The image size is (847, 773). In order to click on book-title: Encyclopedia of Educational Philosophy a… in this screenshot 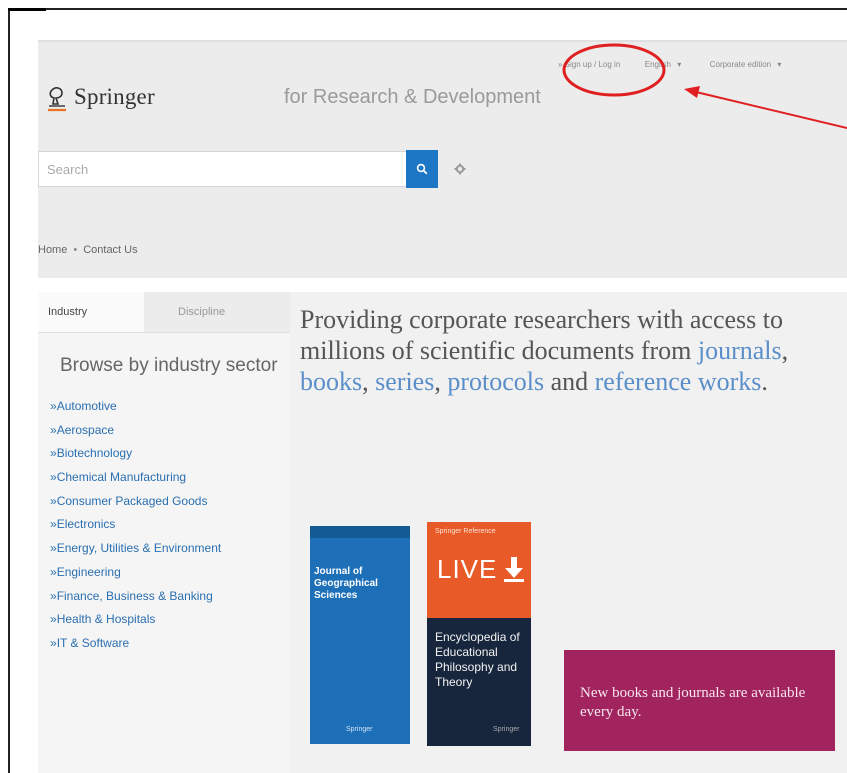, I will do `click(477, 659)`.